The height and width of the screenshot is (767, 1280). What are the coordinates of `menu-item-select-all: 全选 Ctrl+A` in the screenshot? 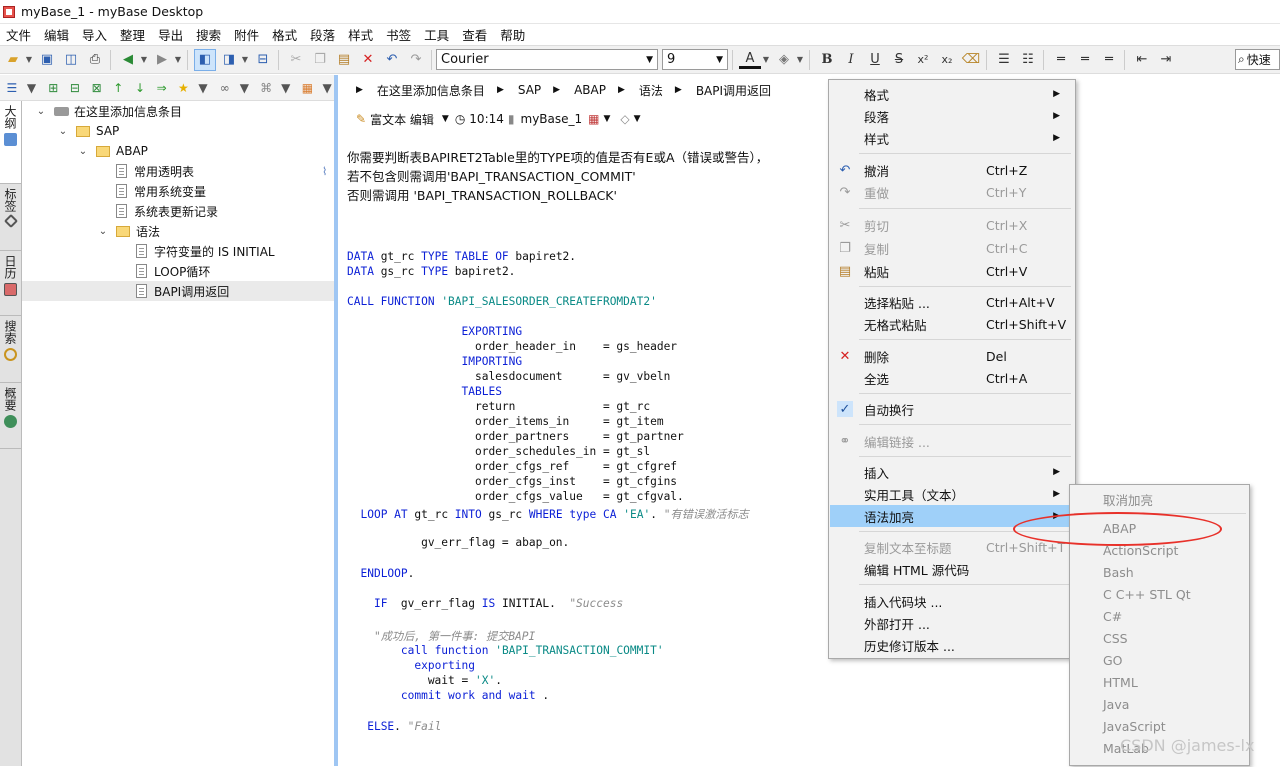 It's located at (952, 378).